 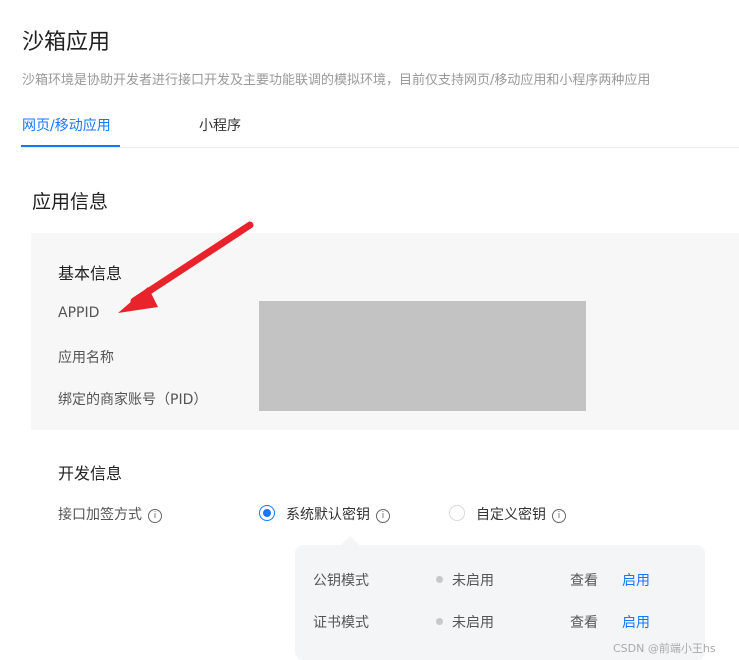 What do you see at coordinates (90, 473) in the screenshot?
I see `dev-info-title: 开发信息` at bounding box center [90, 473].